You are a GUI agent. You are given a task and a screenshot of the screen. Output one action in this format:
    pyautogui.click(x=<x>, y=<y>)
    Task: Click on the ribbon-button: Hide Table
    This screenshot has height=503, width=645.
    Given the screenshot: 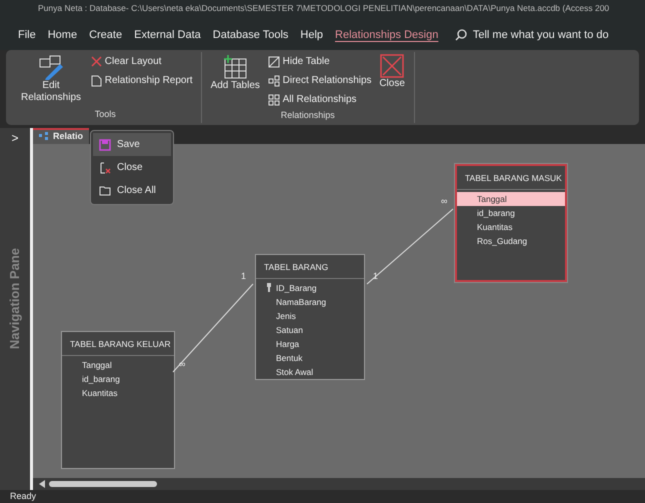 What is the action you would take?
    pyautogui.click(x=320, y=61)
    